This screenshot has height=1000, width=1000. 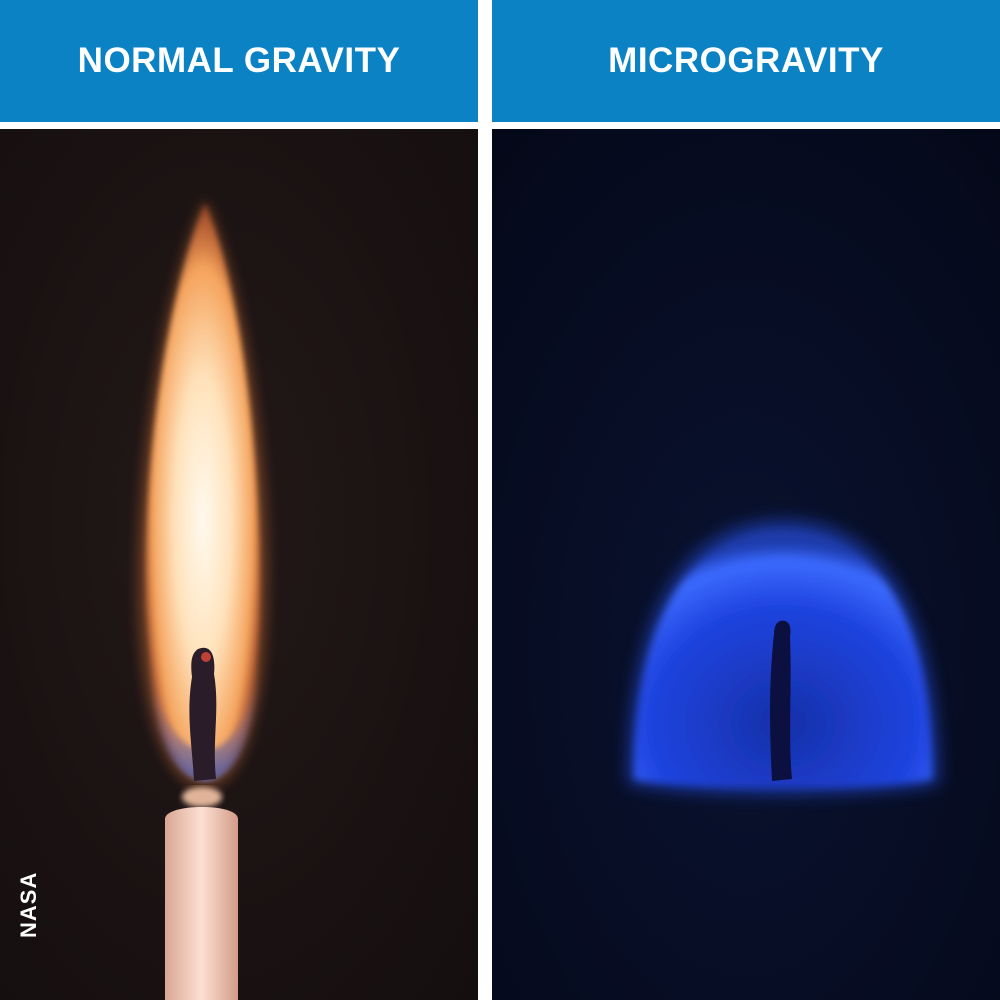 I want to click on normal-gravity-header: NORMAL GRAVITY, so click(x=239, y=61).